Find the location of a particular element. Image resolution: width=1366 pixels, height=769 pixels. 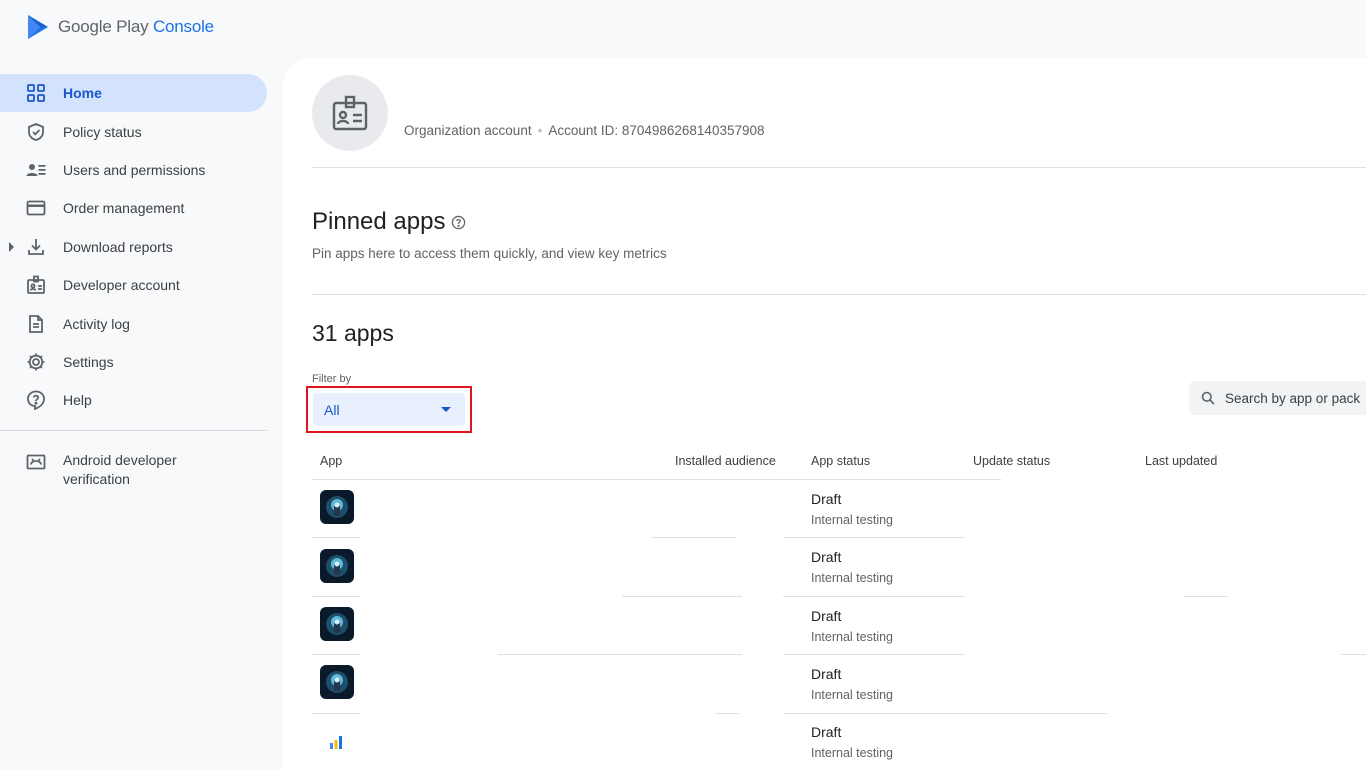

expand-caret-icon is located at coordinates (11, 246).